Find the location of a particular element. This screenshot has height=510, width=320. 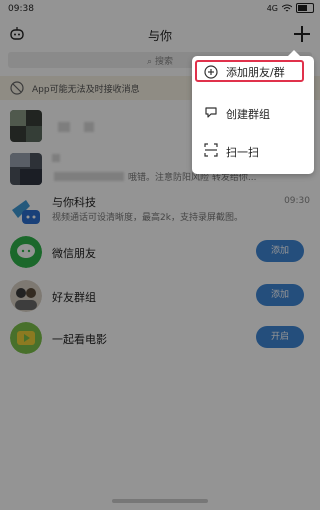

system-nav-bar is located at coordinates (160, 501).